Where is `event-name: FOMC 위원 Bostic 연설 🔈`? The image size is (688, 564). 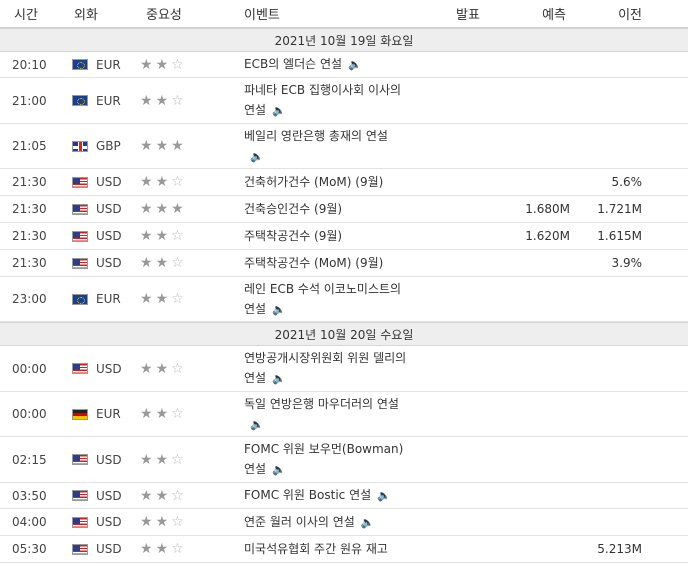
event-name: FOMC 위원 Bostic 연설 🔈 is located at coordinates (343, 495).